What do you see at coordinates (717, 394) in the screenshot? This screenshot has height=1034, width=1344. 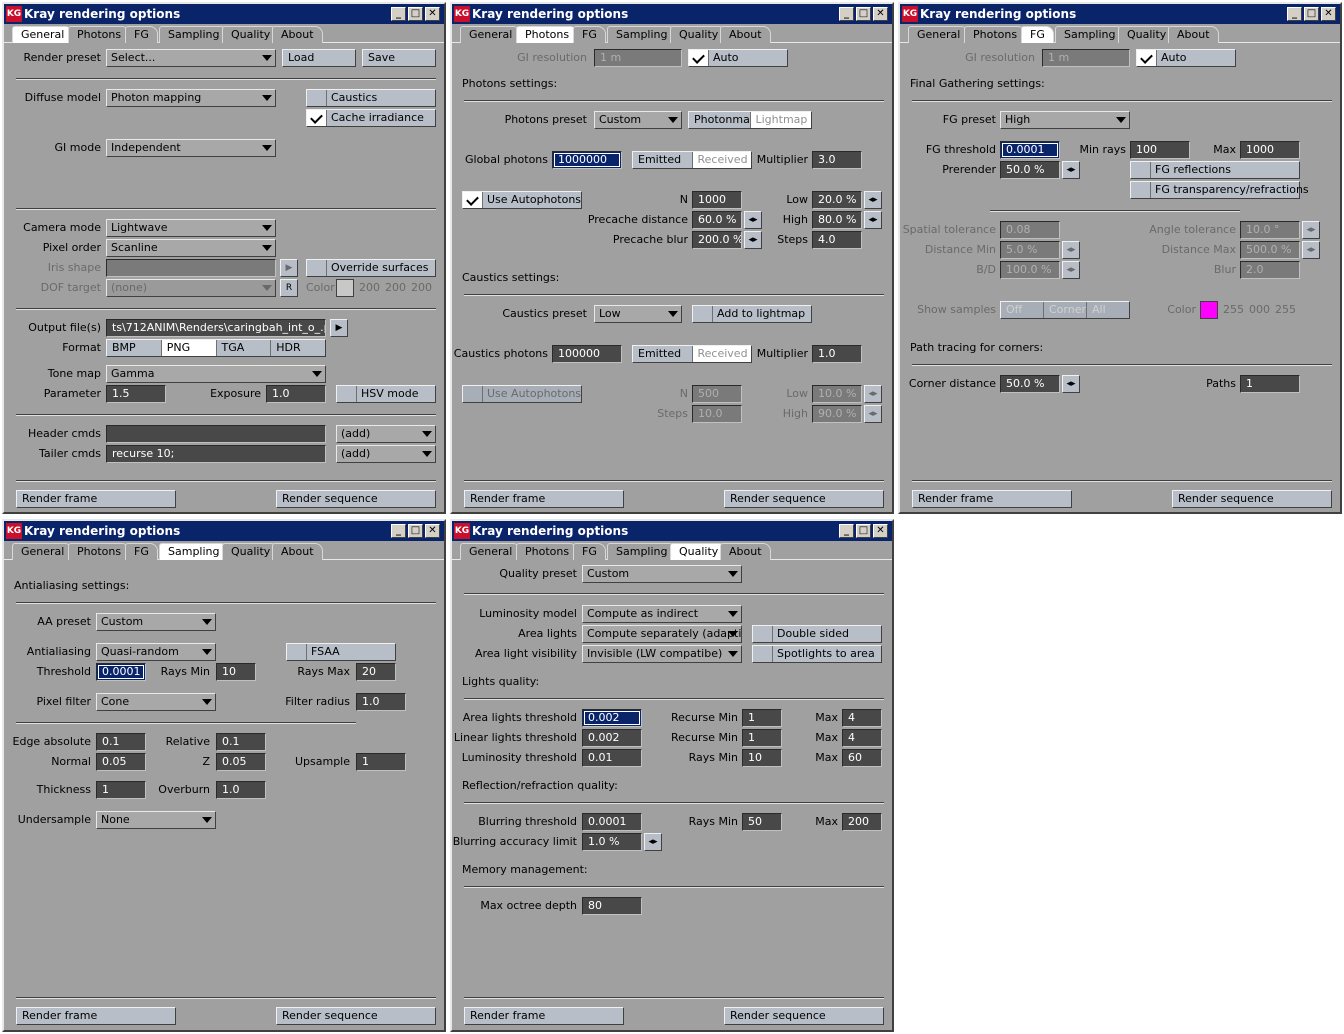 I see `caustics-n-field: 500` at bounding box center [717, 394].